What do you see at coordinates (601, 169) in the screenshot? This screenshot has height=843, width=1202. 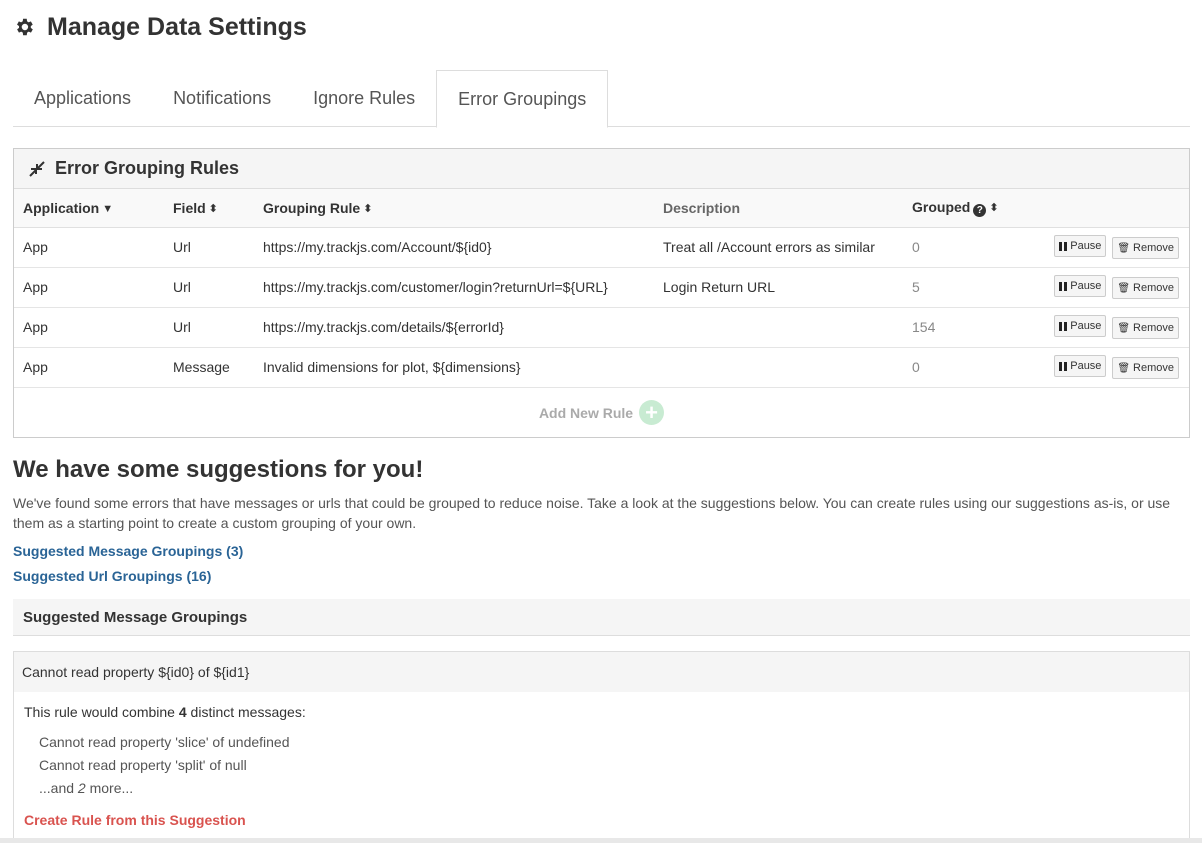 I see `panel-header: Error Grouping Rules` at bounding box center [601, 169].